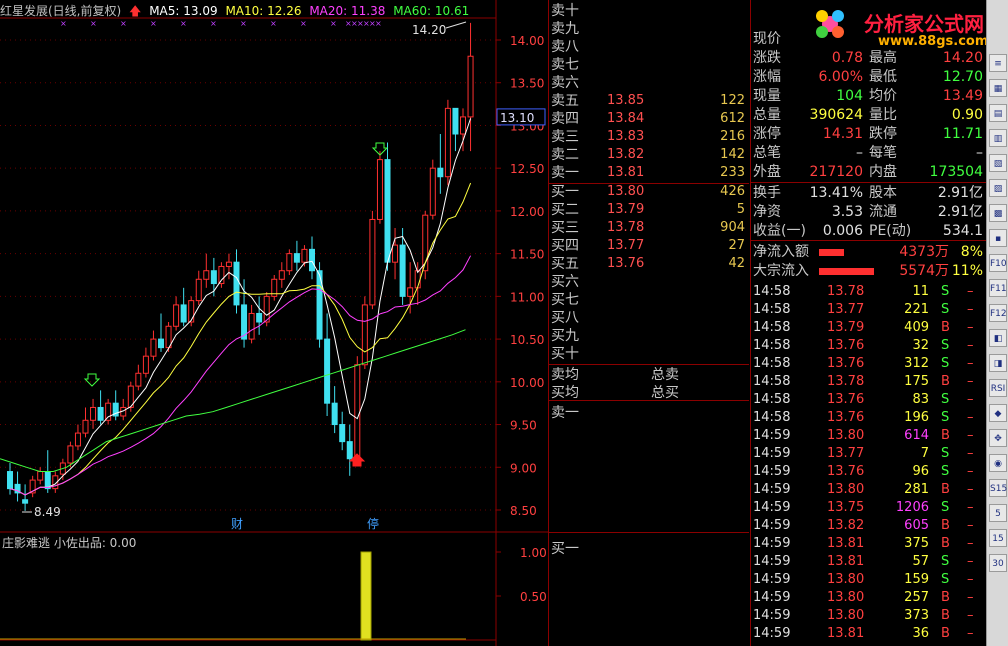  What do you see at coordinates (998, 363) in the screenshot?
I see `toolbar-button: ◨` at bounding box center [998, 363].